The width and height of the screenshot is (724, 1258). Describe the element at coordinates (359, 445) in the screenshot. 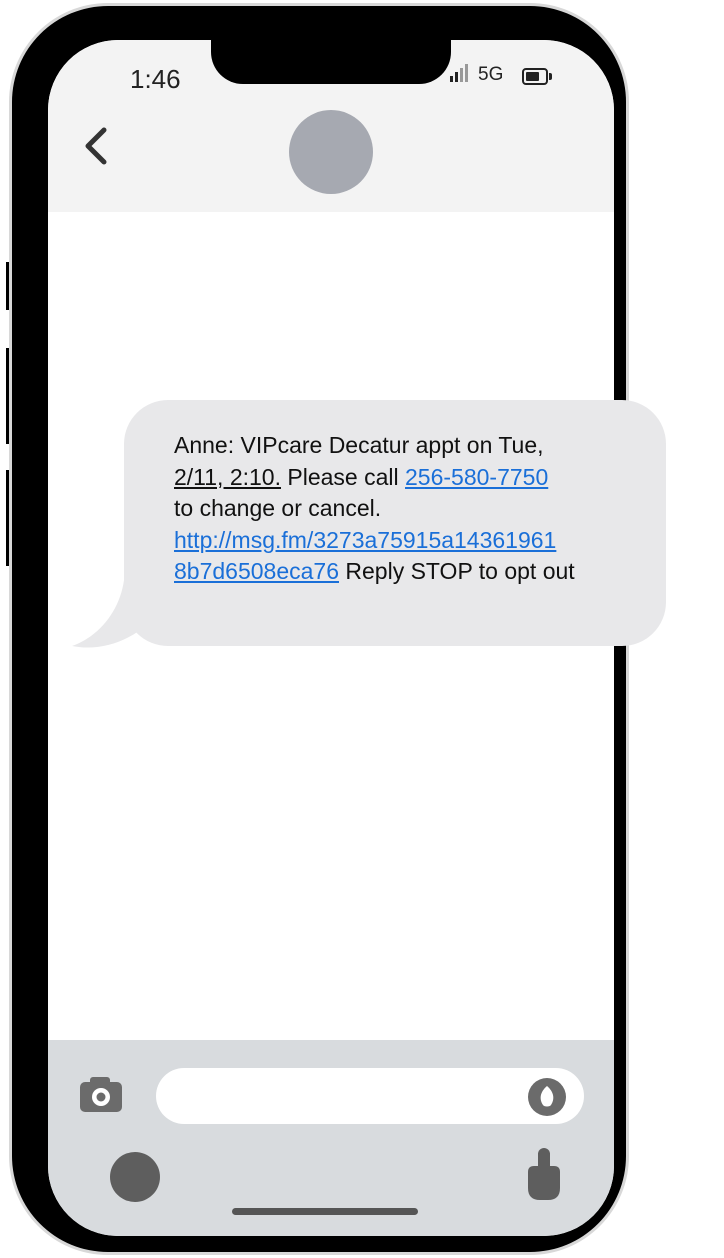

I see `message-line-1: Anne: VIPcare Decatur appt on Tue,` at that location.